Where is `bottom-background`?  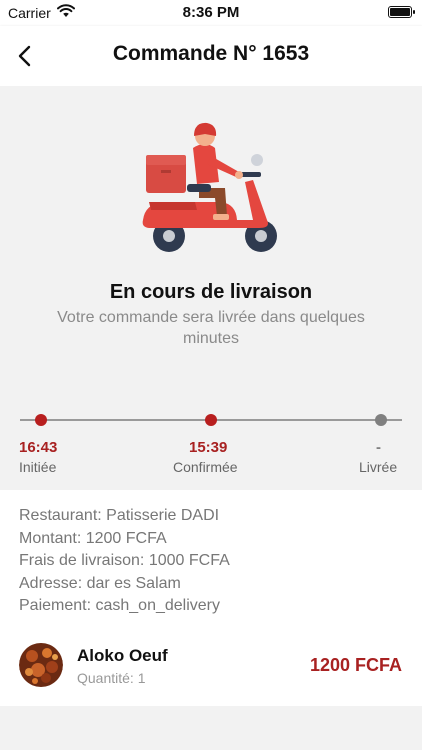 bottom-background is located at coordinates (211, 728).